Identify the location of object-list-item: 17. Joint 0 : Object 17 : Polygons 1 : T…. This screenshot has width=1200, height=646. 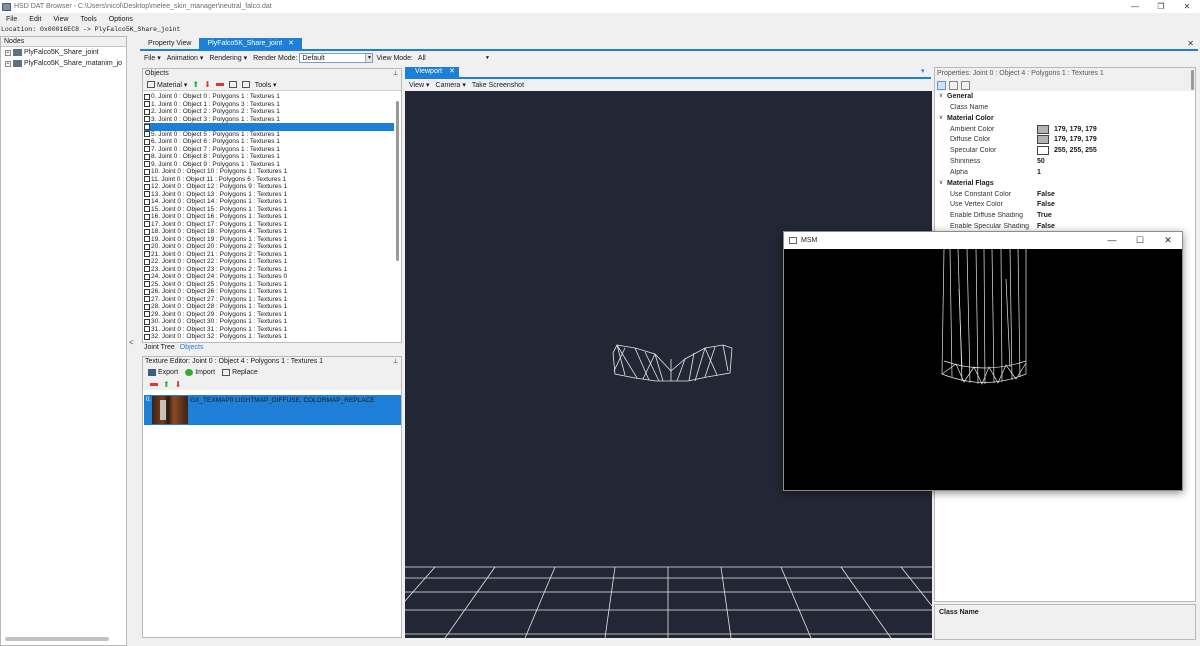
(269, 225).